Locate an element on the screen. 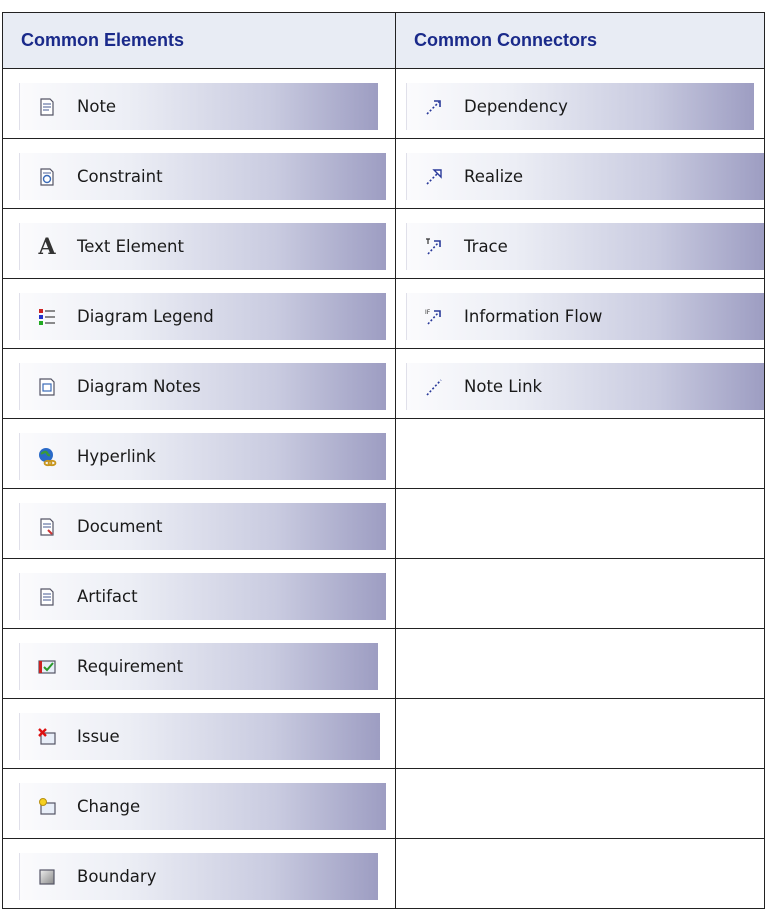  toolbox-item-boundary: Boundary is located at coordinates (198, 876).